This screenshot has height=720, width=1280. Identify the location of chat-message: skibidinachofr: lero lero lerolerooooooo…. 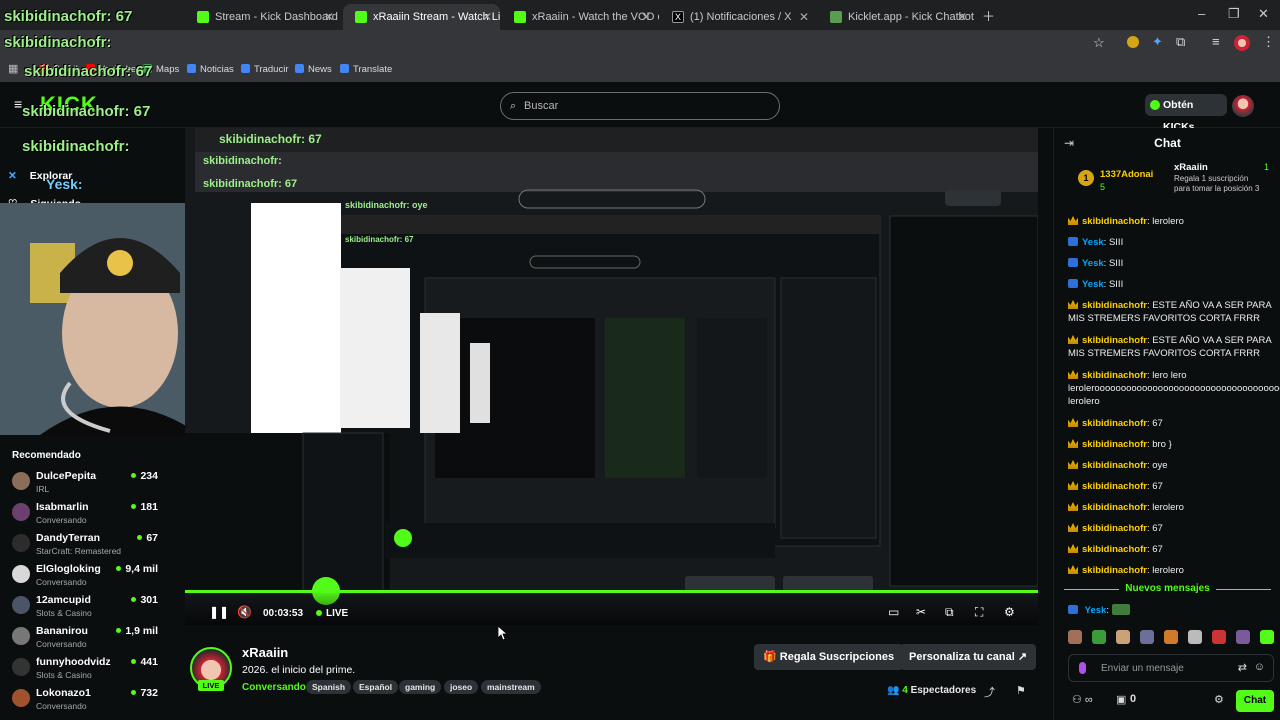
(1174, 388).